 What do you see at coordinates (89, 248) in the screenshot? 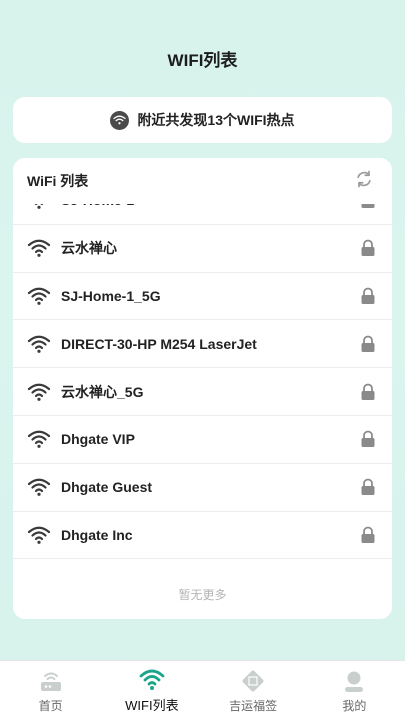
I see `wifi-network-name: 云水禅心` at bounding box center [89, 248].